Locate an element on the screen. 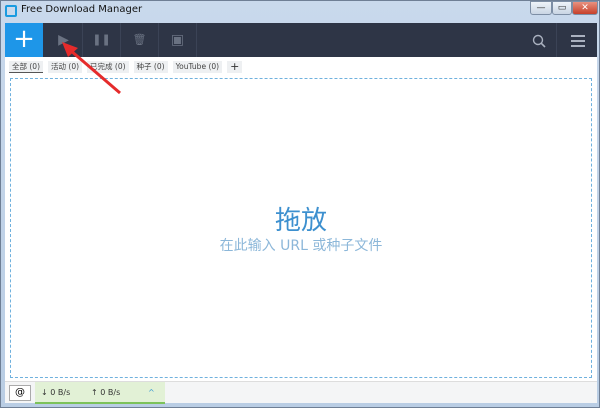 The image size is (600, 408). download-speed: ↓ 0 B/s is located at coordinates (56, 392).